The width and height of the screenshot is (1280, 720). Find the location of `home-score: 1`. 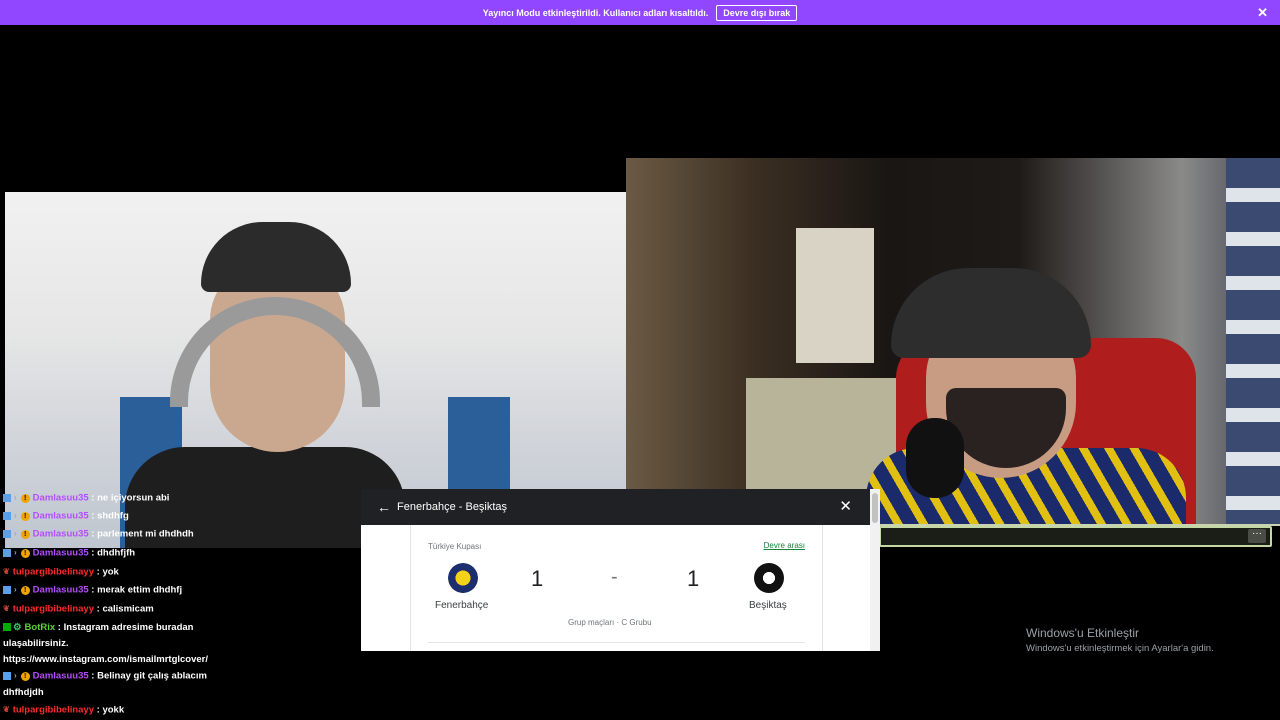

home-score: 1 is located at coordinates (537, 578).